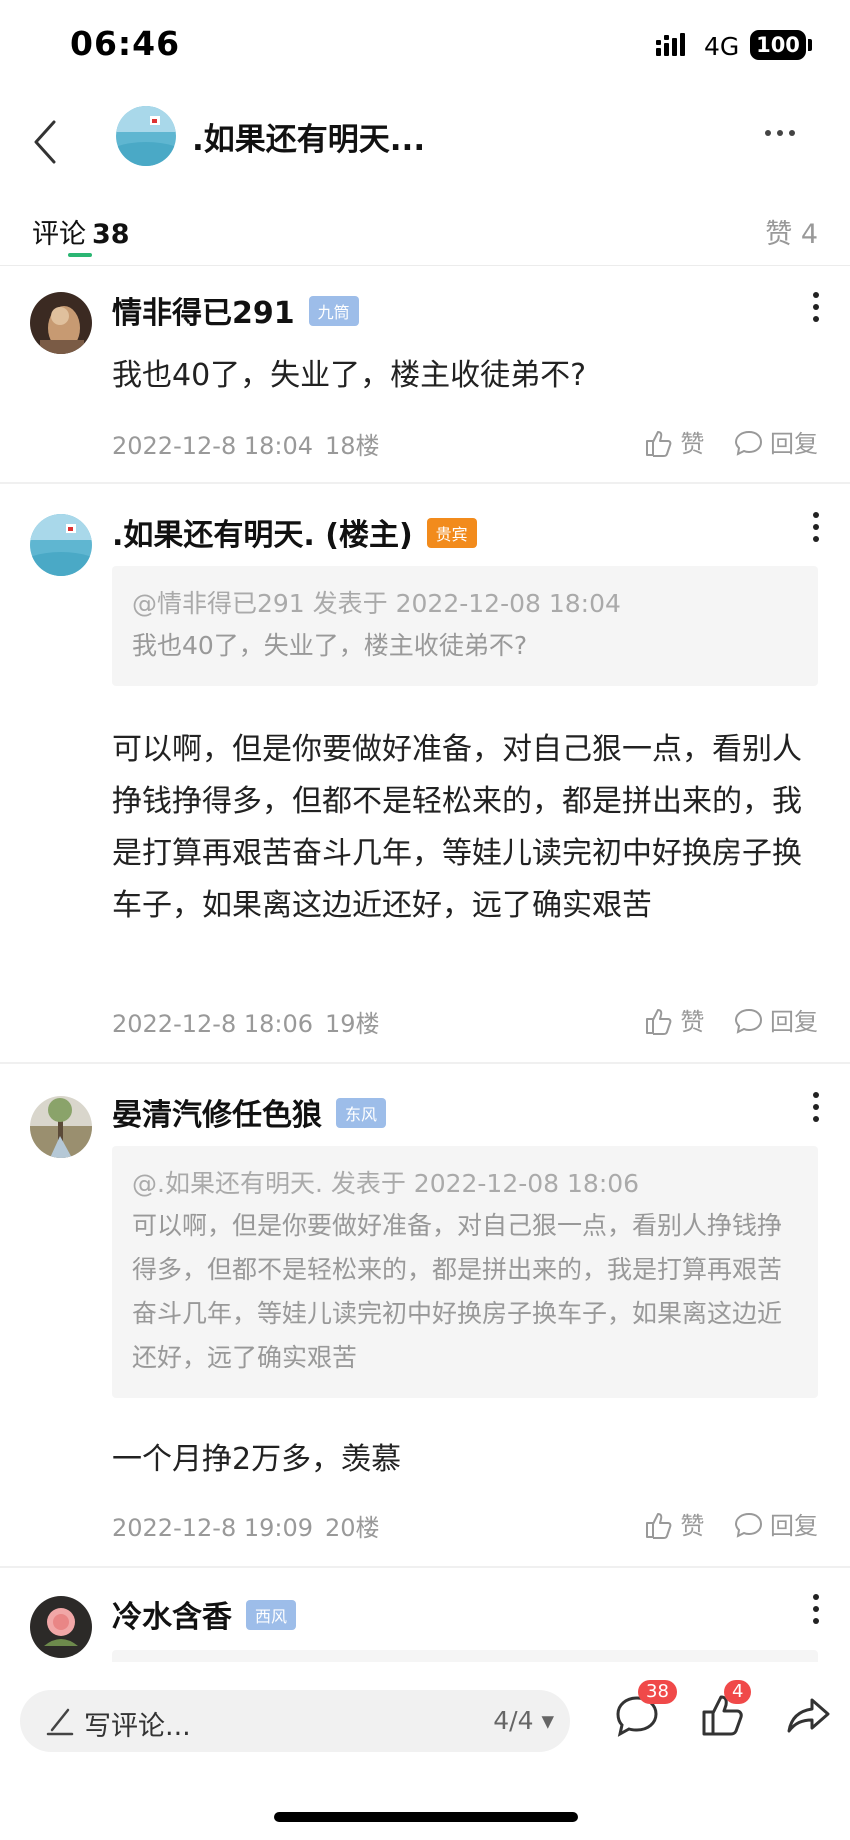  I want to click on comment-input: 写评论... 4/4 ▾, so click(295, 1721).